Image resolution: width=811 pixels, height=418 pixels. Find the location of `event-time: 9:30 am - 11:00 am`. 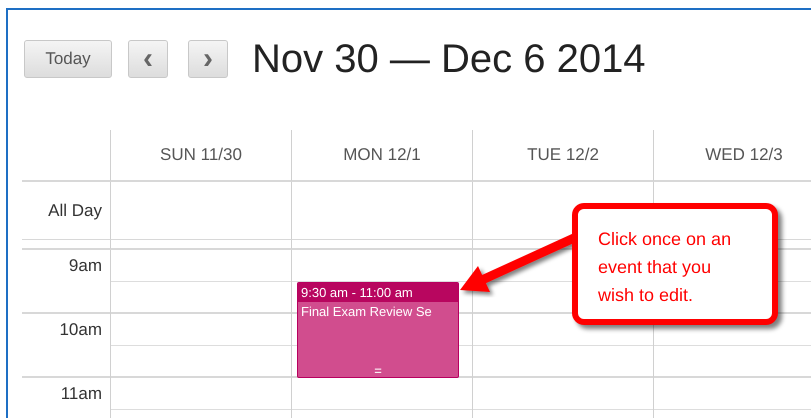

event-time: 9:30 am - 11:00 am is located at coordinates (378, 292).